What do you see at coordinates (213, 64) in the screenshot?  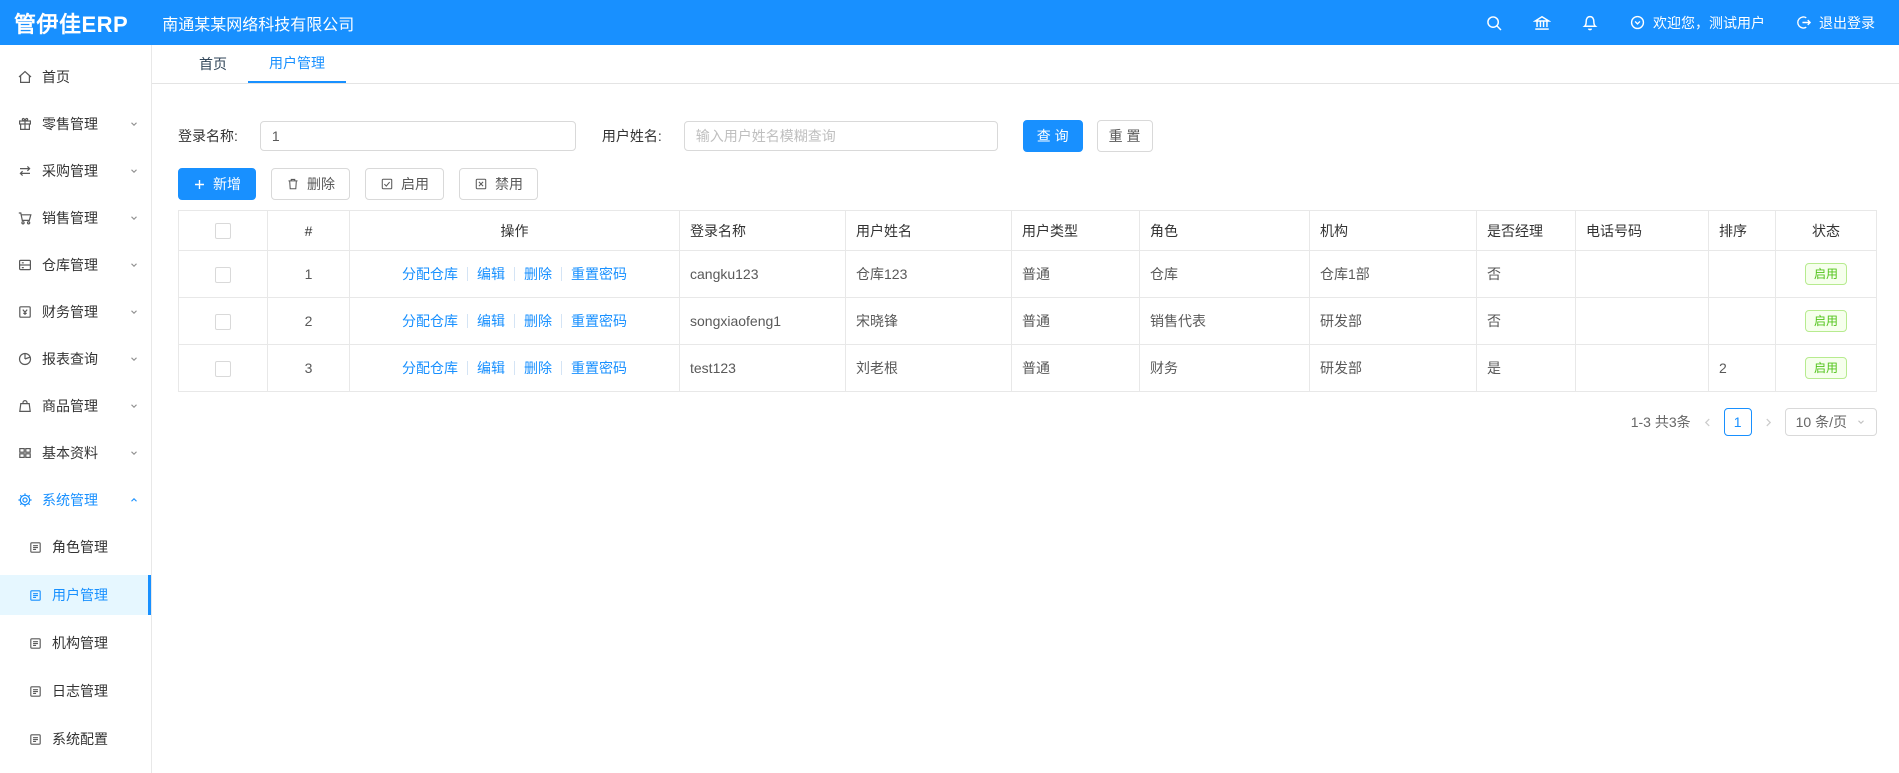 I see `tab-home: 首页` at bounding box center [213, 64].